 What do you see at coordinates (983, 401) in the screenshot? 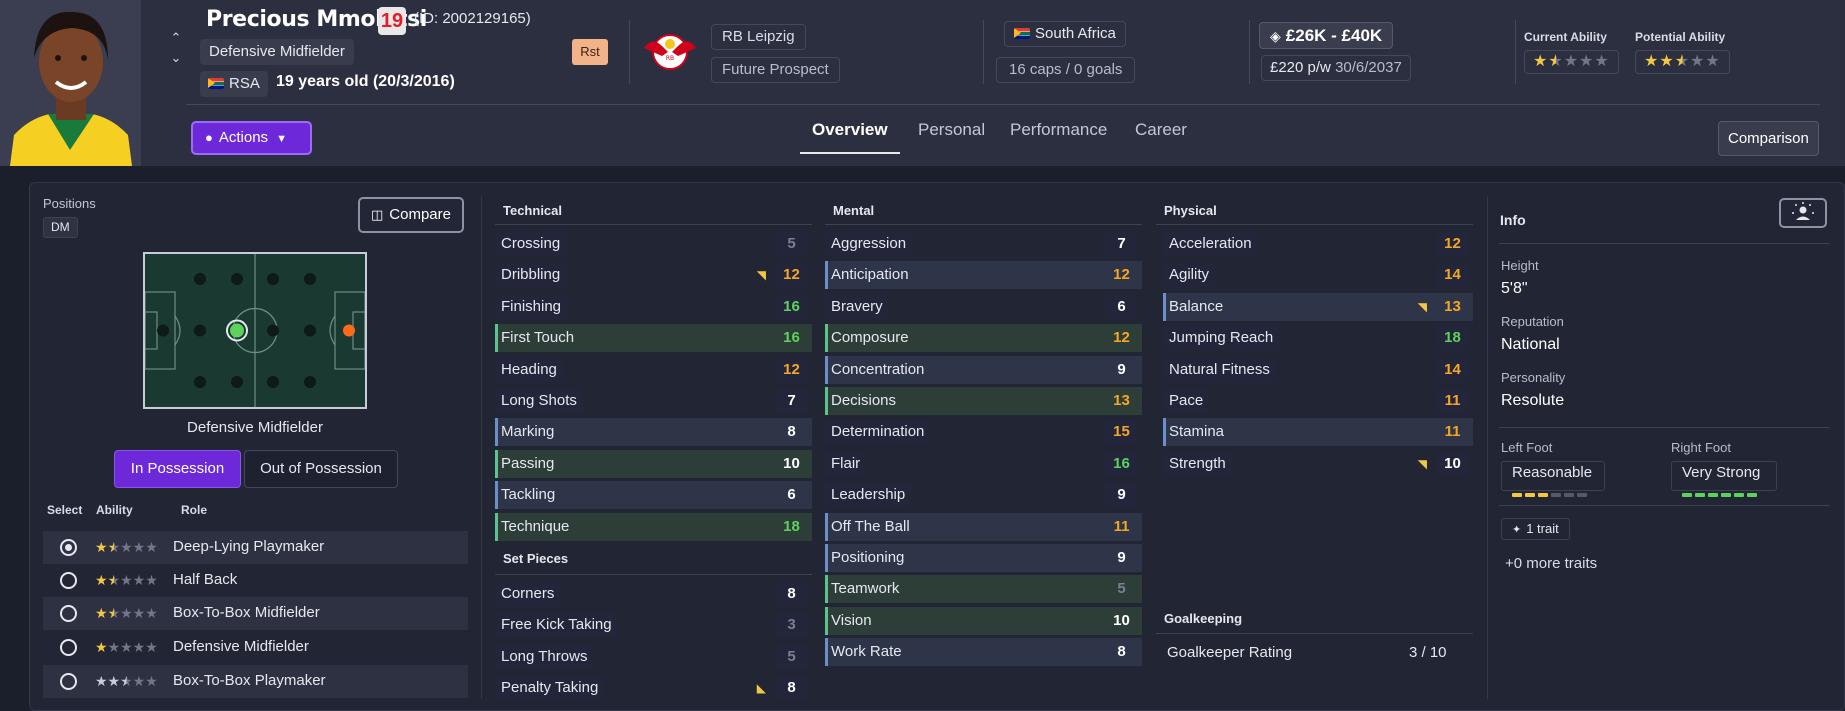
I see `attribute-row: Decisions 13` at bounding box center [983, 401].